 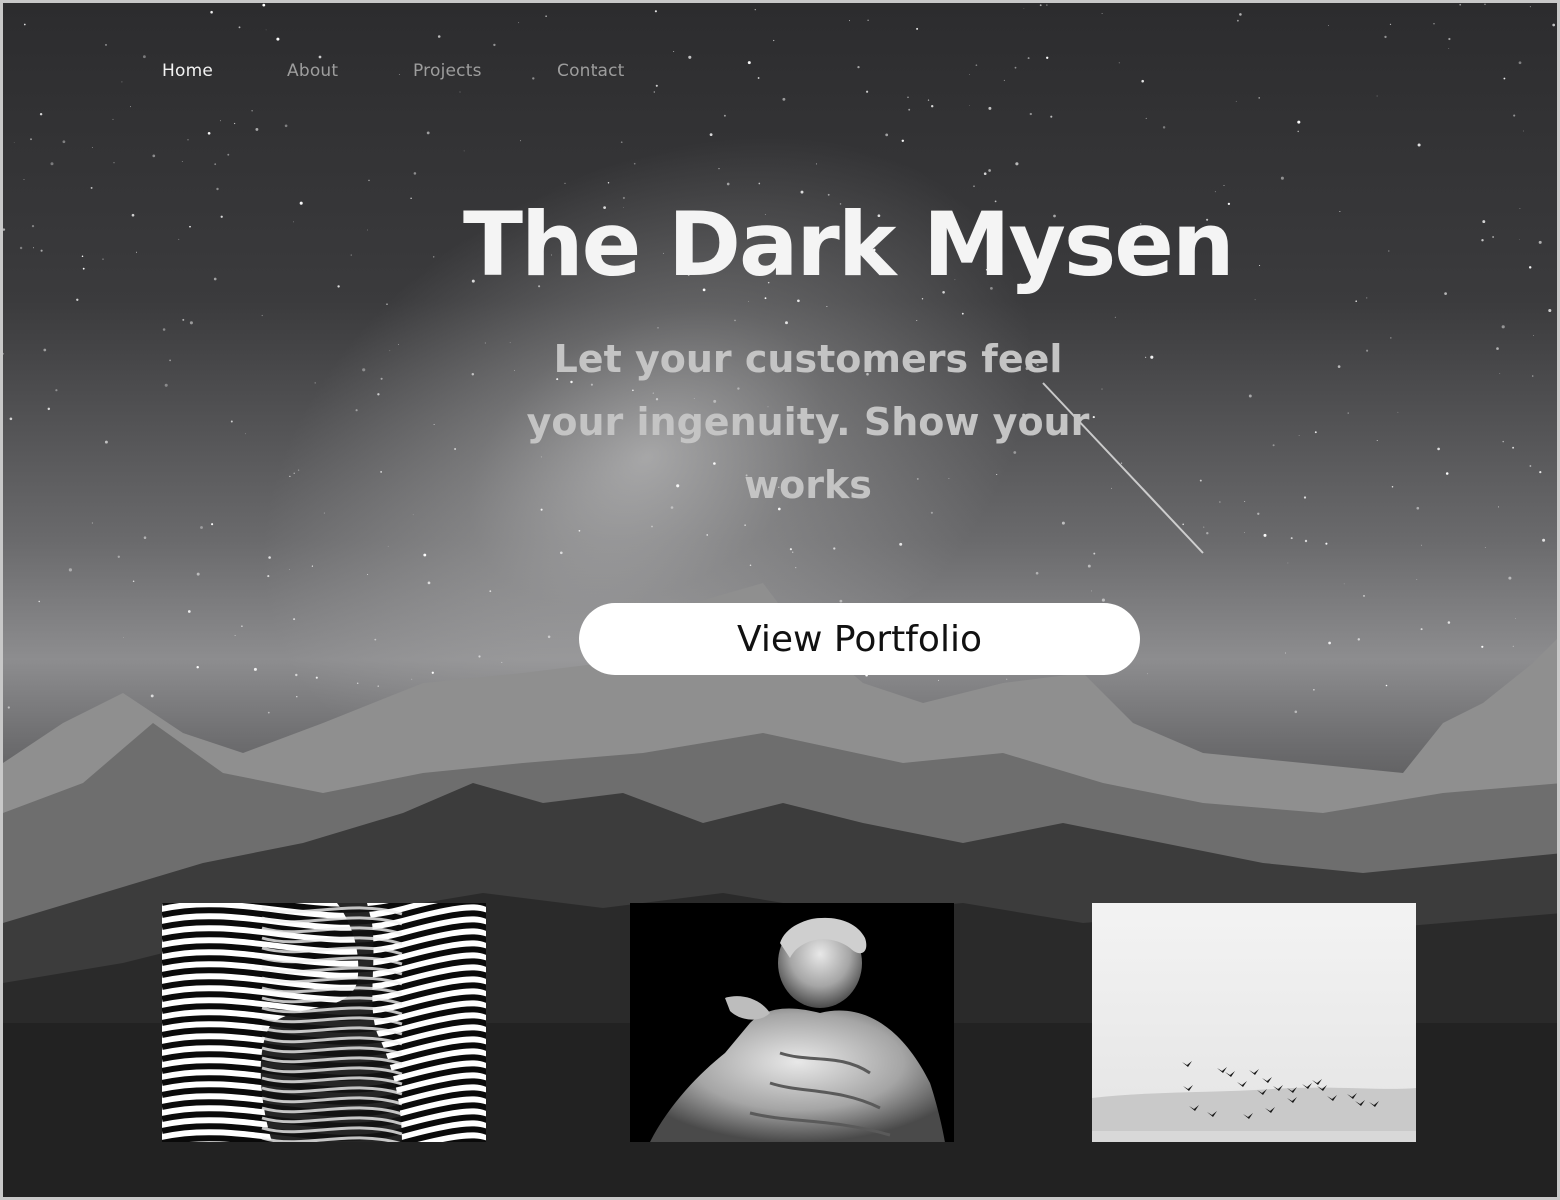 What do you see at coordinates (808, 359) in the screenshot?
I see `hero-subtitle-line-1: Let your customers feel` at bounding box center [808, 359].